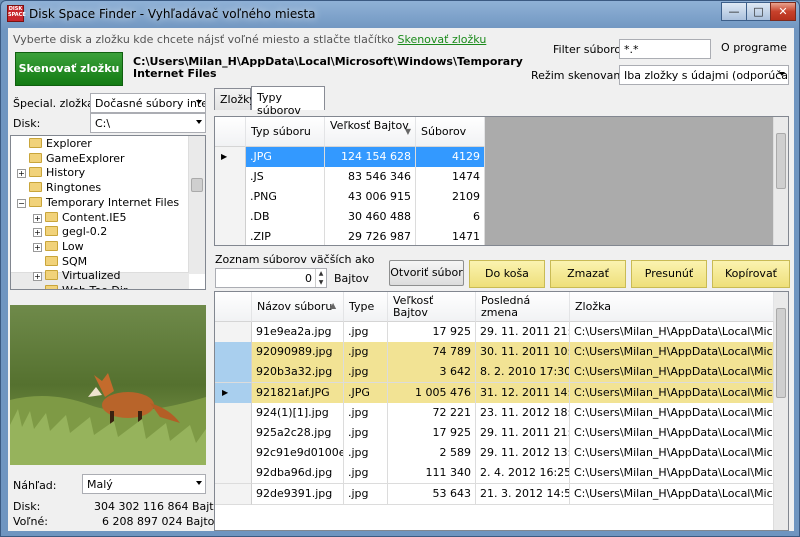  What do you see at coordinates (285, 177) in the screenshot?
I see `table-cell: .JS` at bounding box center [285, 177].